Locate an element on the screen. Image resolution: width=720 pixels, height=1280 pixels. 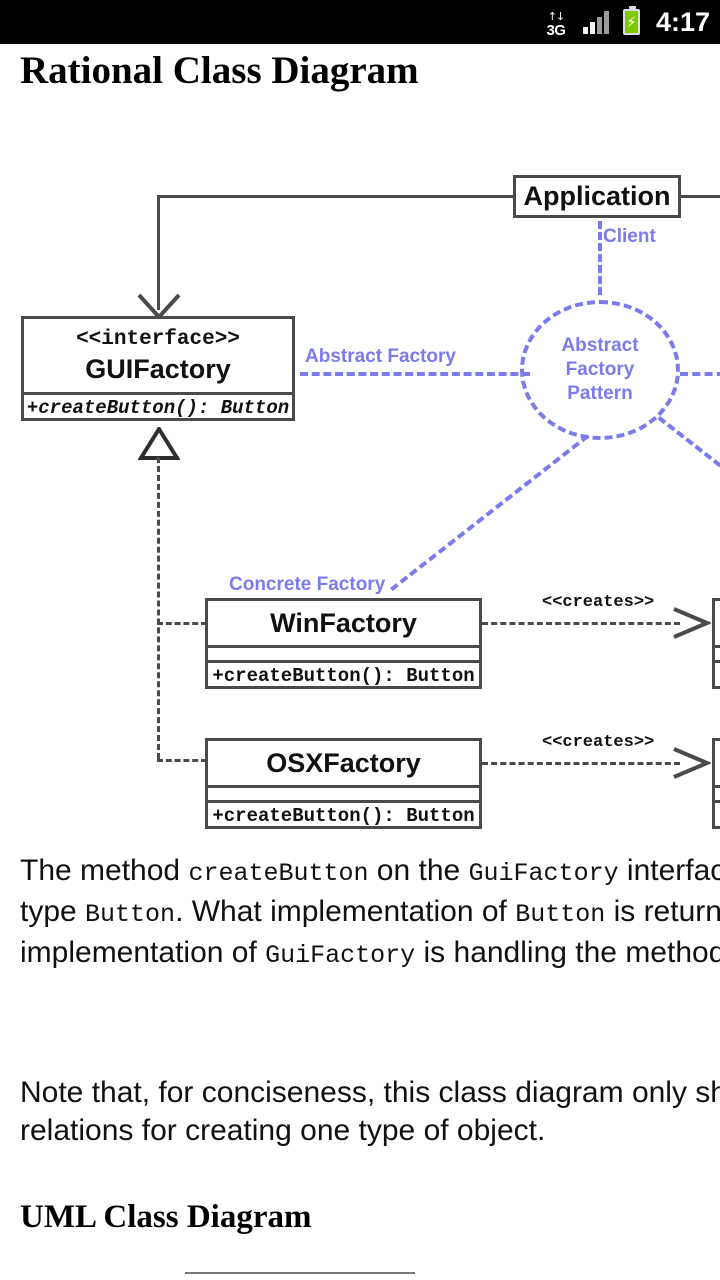
connector-application-right is located at coordinates (700, 196).